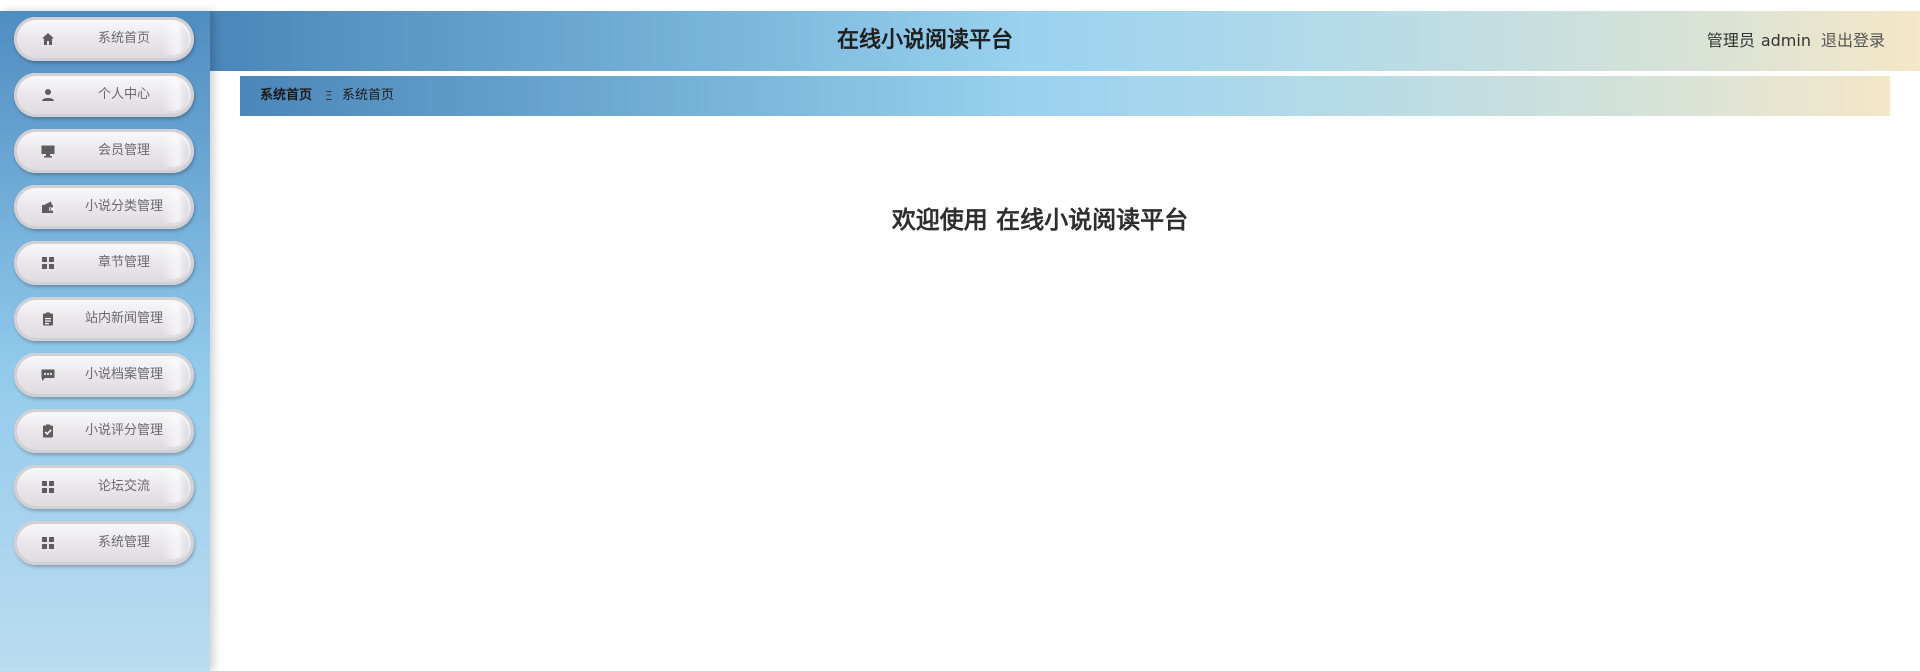 This screenshot has height=671, width=1920. Describe the element at coordinates (123, 374) in the screenshot. I see `sidebar-item-label: 小说档案管理` at that location.